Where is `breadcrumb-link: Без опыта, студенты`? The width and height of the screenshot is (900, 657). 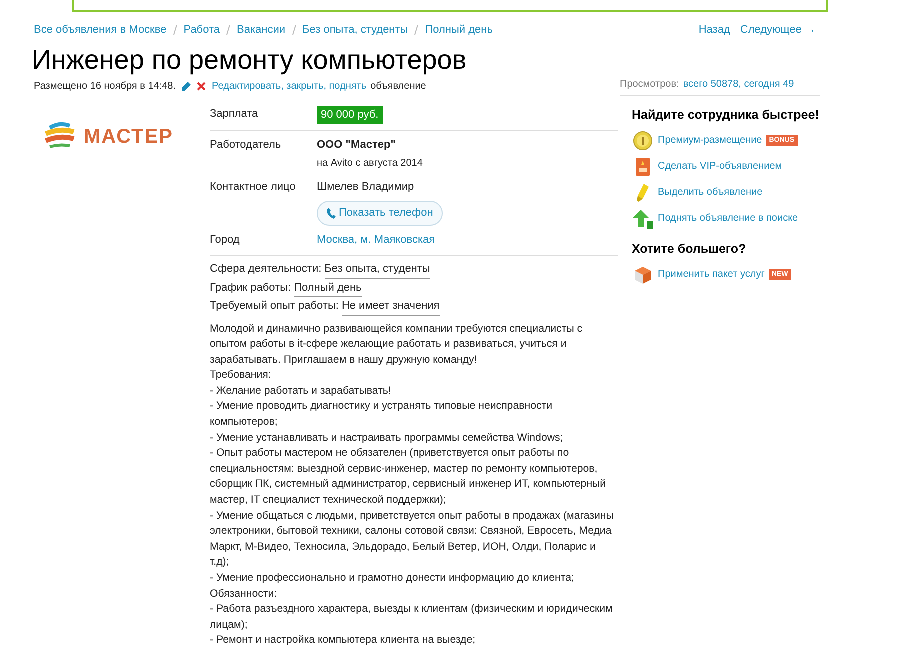
breadcrumb-link: Без опыта, студенты is located at coordinates (355, 30).